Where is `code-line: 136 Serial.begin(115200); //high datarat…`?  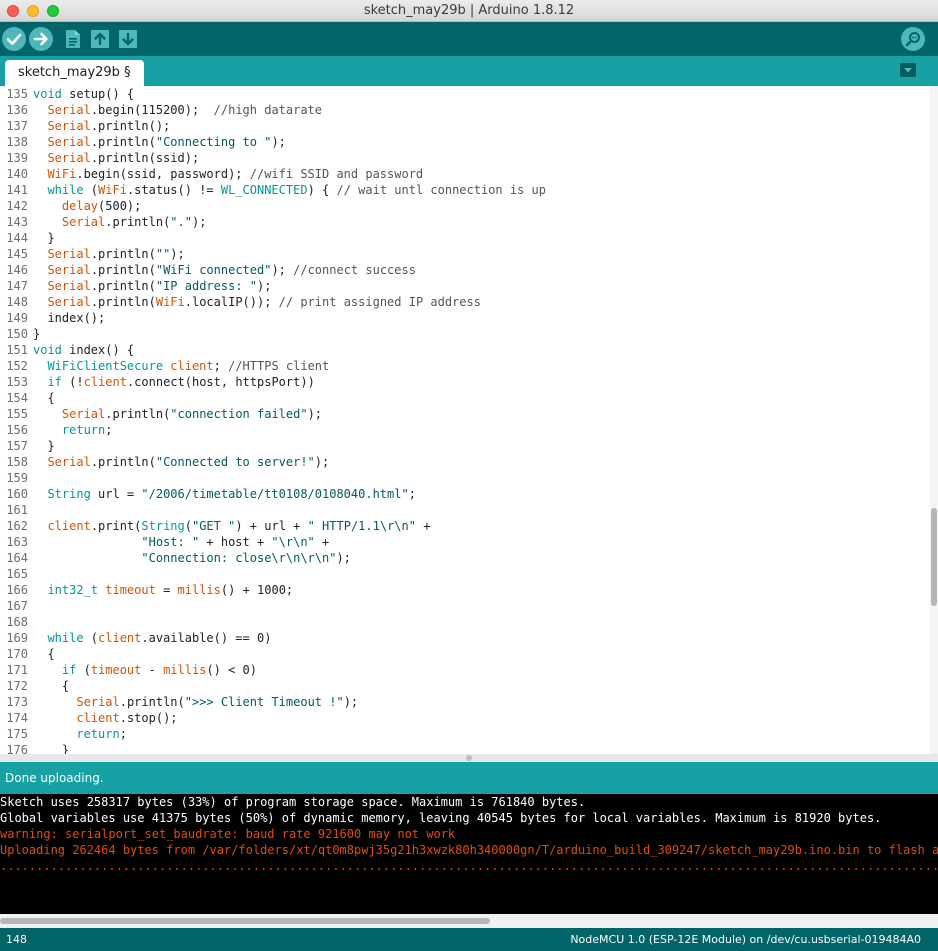 code-line: 136 Serial.begin(115200); //high datarat… is located at coordinates (465, 110).